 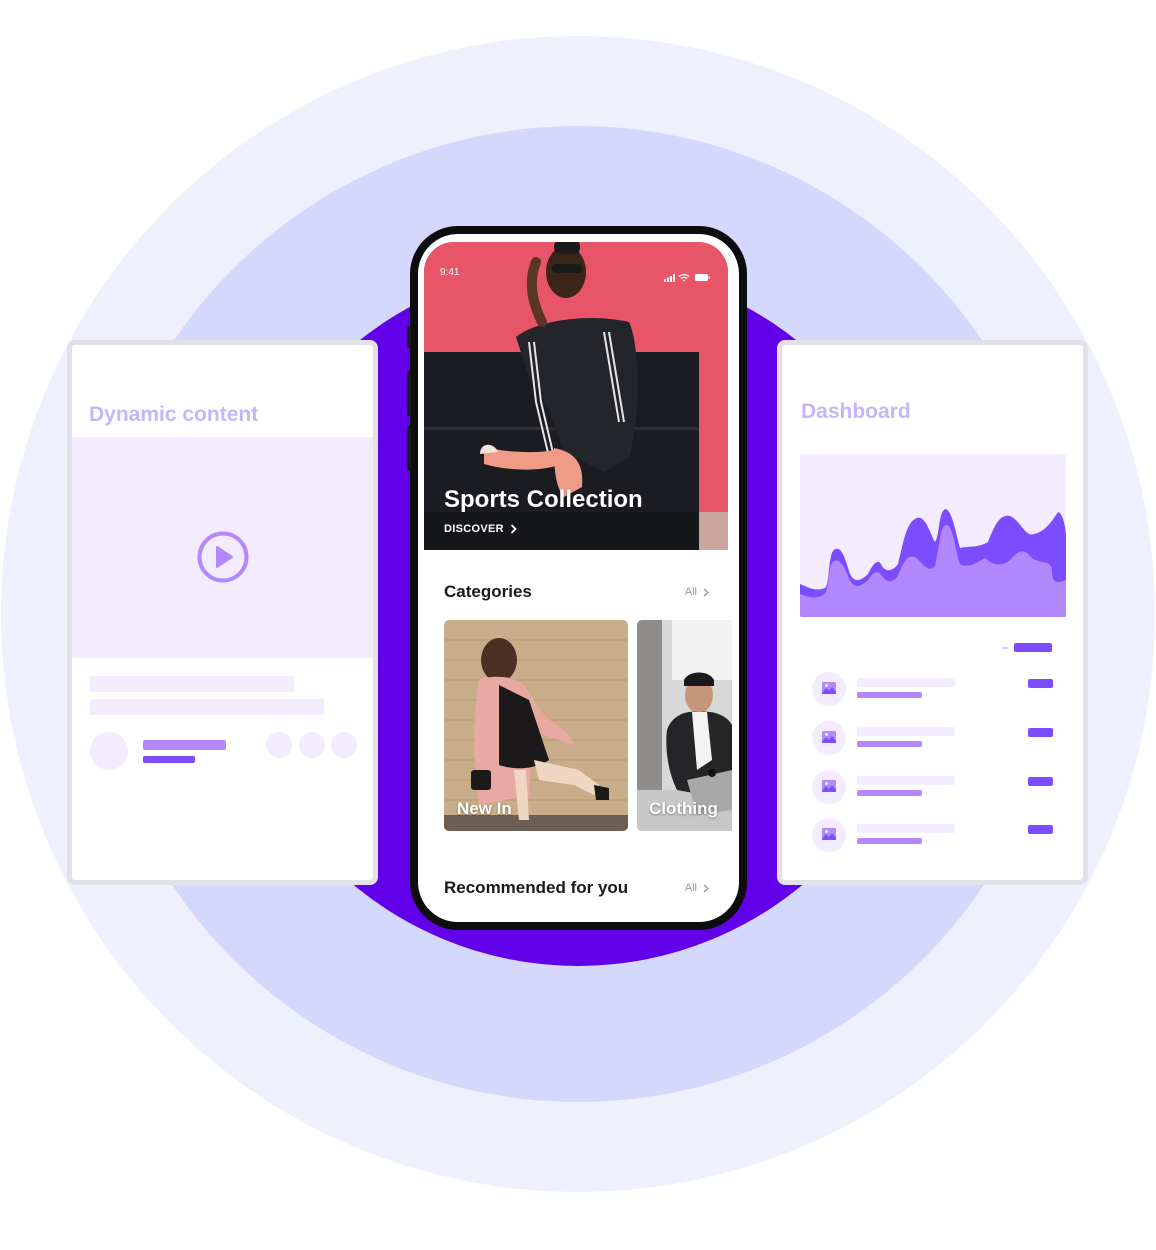 I want to click on categories-all-link: All, so click(x=697, y=592).